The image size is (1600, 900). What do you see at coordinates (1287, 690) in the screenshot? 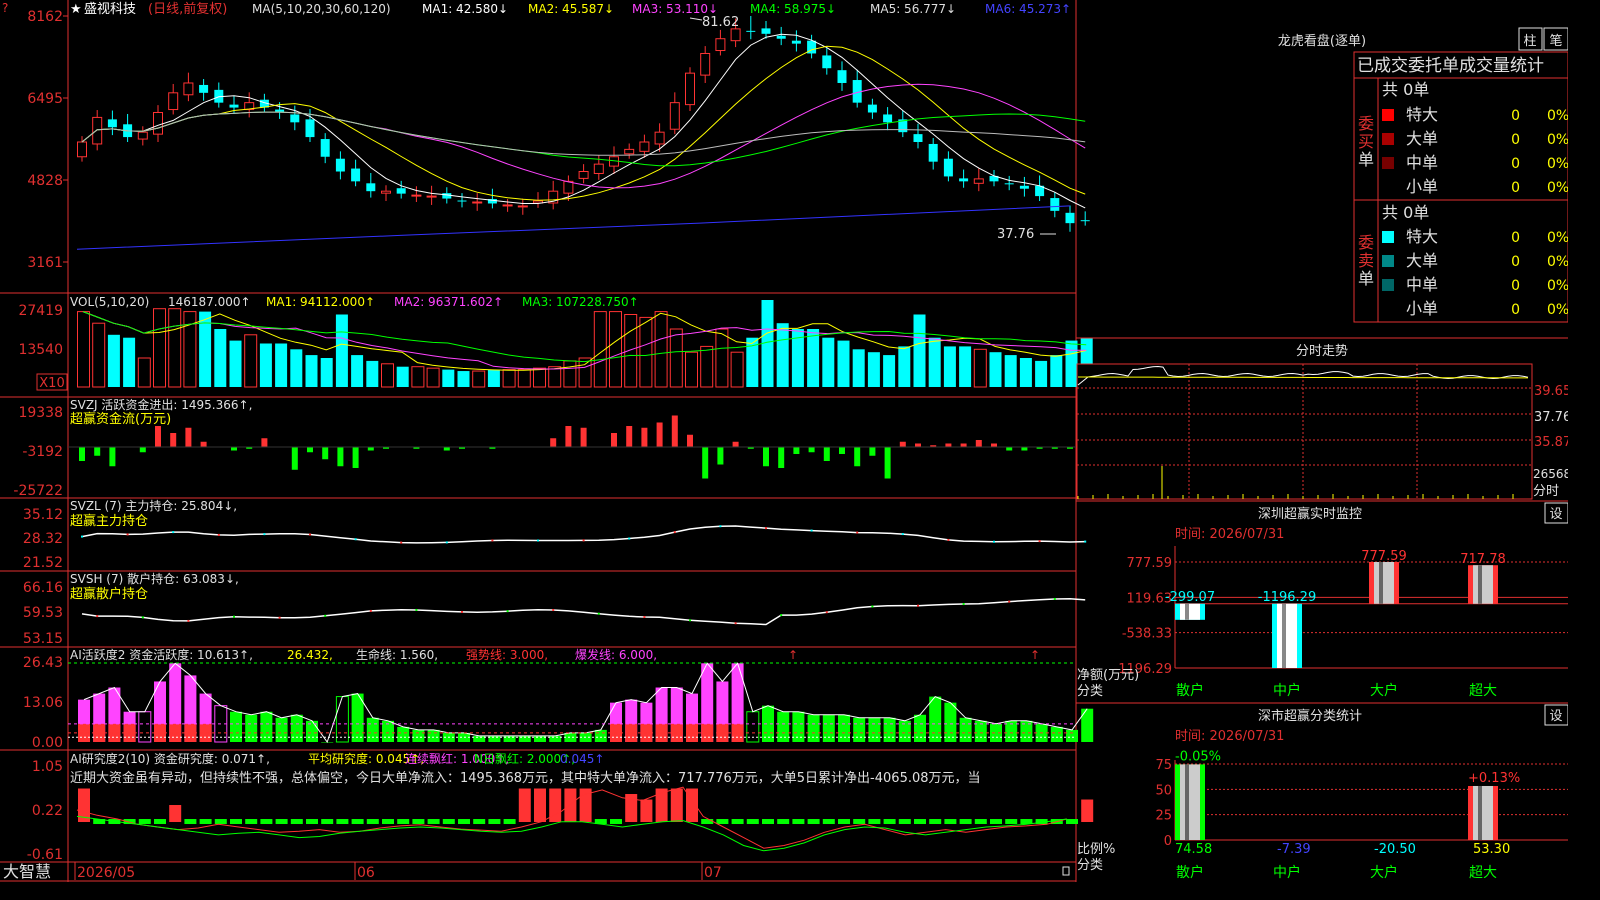
I see `monitor-category-label: 中户` at bounding box center [1287, 690].